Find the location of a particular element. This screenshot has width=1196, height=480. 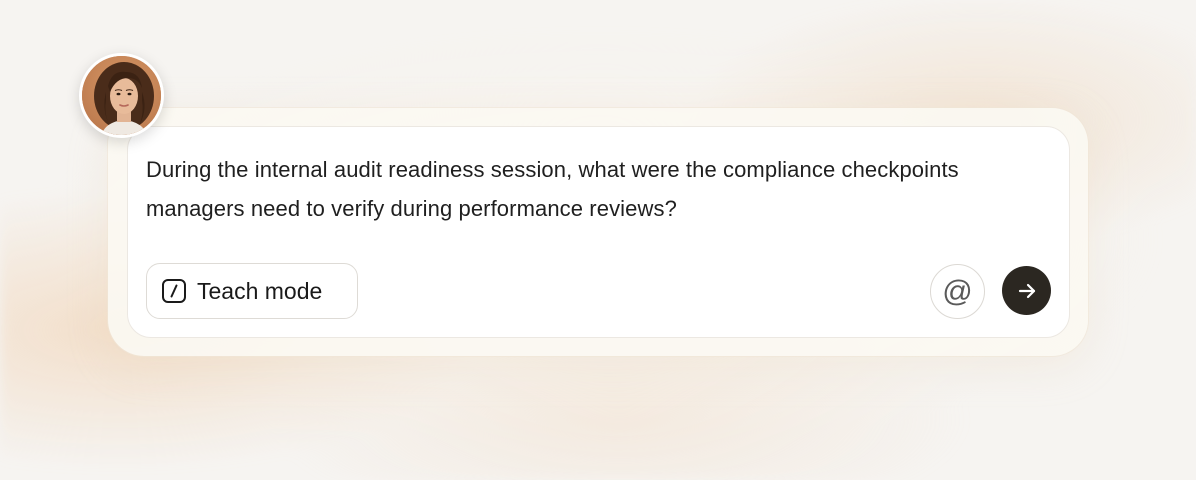

arrow-right-icon is located at coordinates (1027, 291).